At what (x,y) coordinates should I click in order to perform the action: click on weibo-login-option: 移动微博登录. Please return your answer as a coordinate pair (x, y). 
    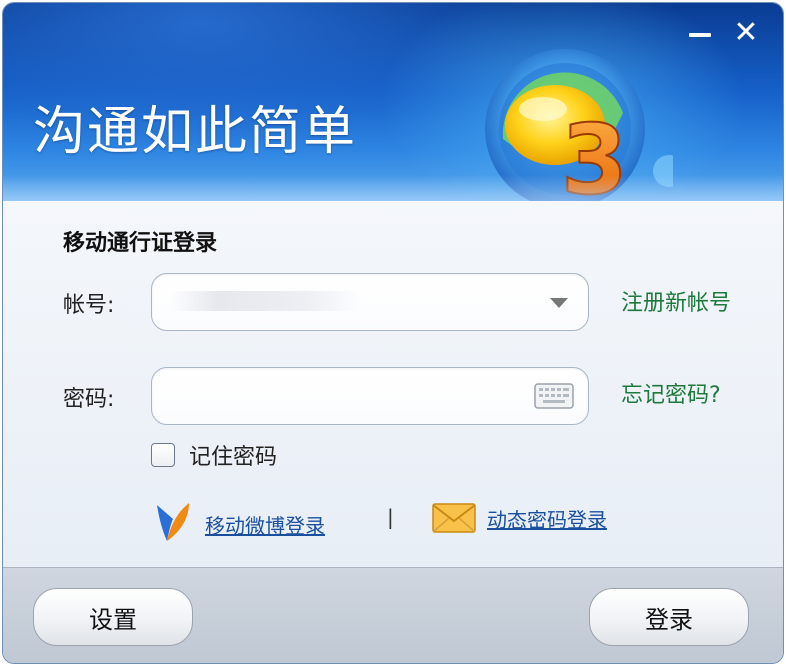
    Looking at the image, I should click on (237, 524).